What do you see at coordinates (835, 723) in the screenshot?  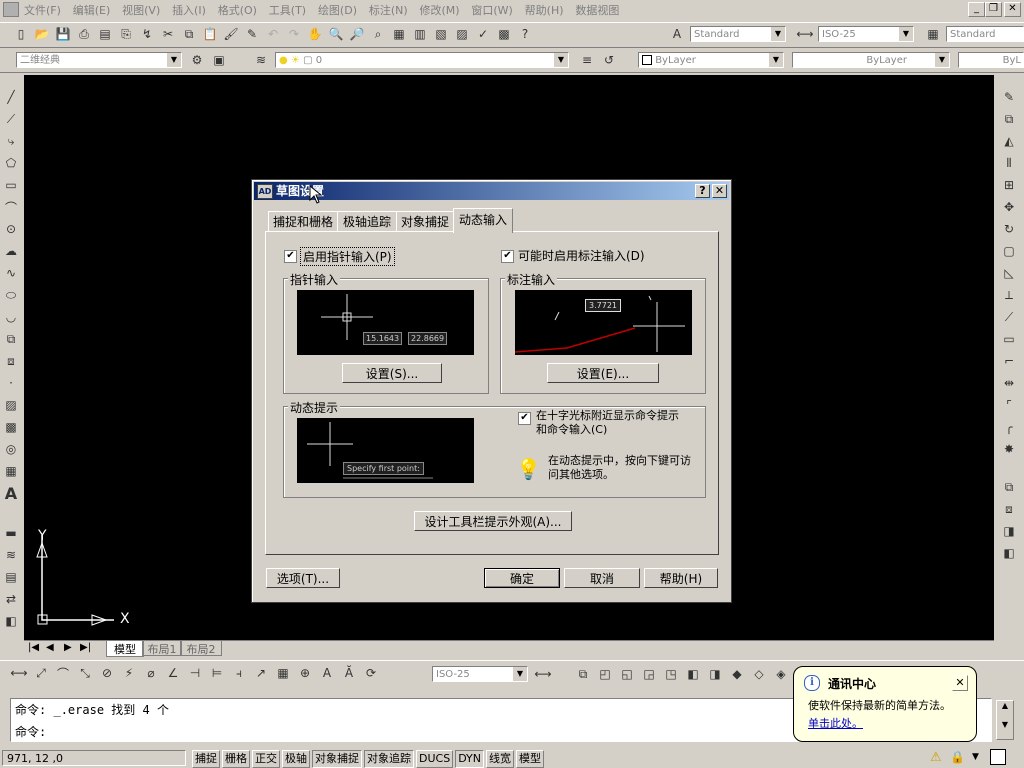 I see `balloon-link: 单击此处。` at bounding box center [835, 723].